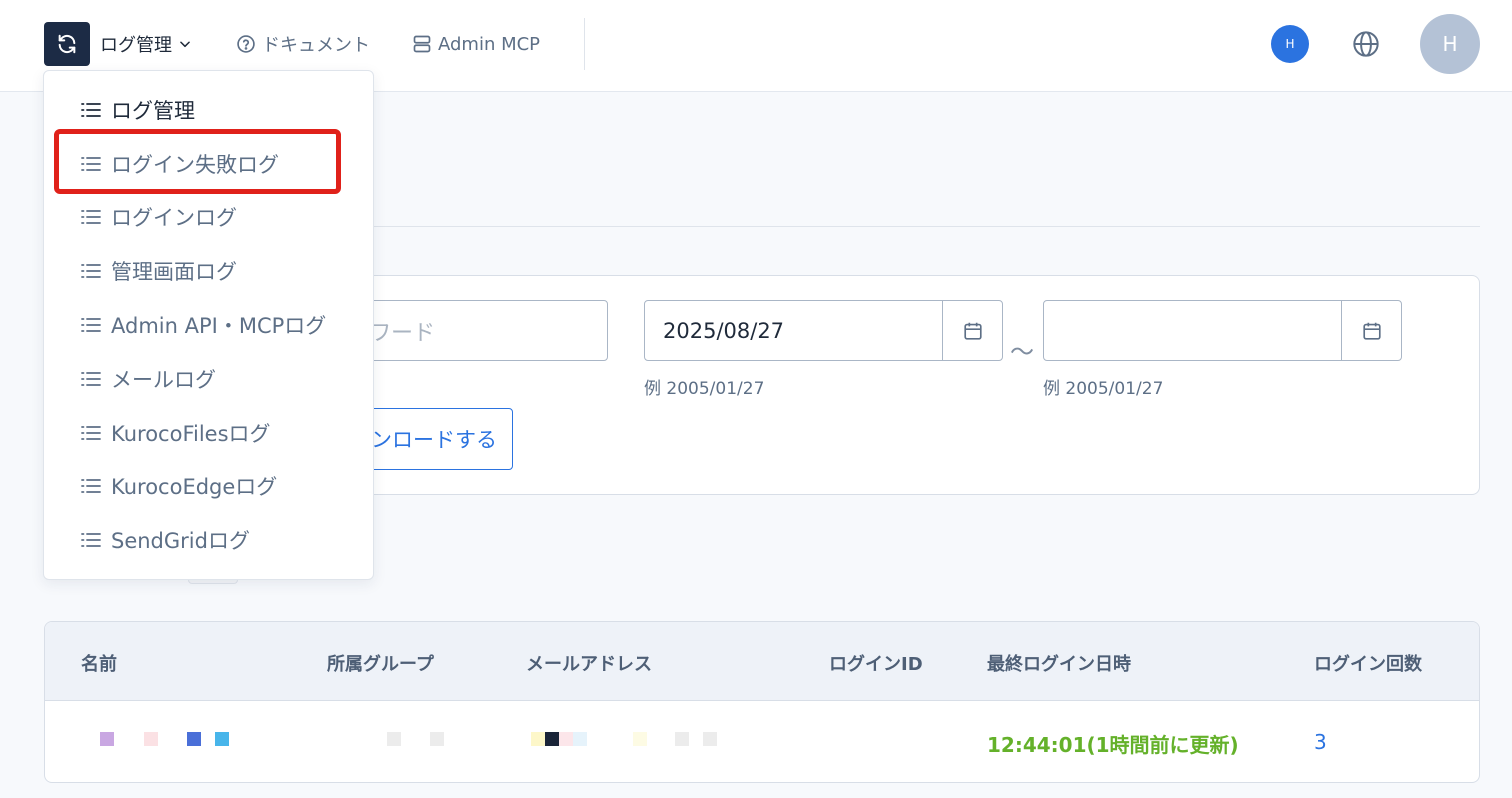  Describe the element at coordinates (174, 272) in the screenshot. I see `menu-item-label: 管理画面ログ` at that location.